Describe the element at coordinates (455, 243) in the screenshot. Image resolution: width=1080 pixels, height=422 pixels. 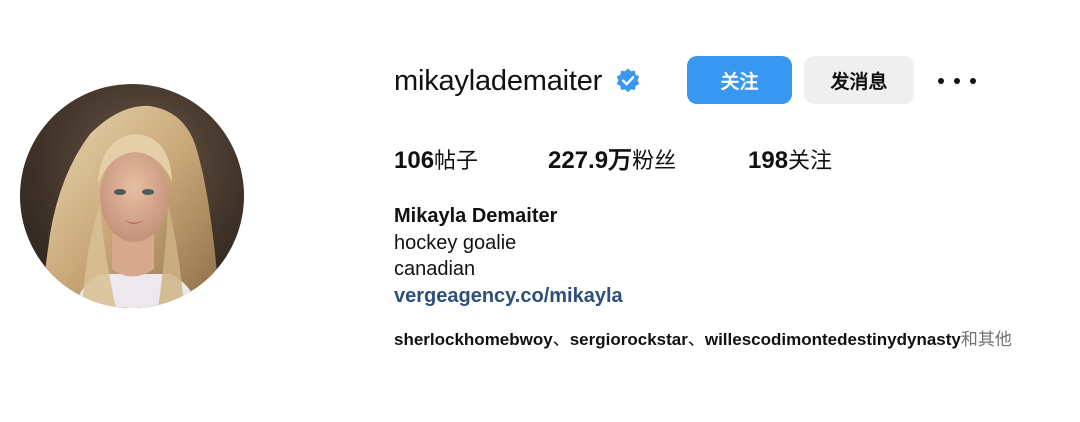
I see `bio-line: hockey goalie` at that location.